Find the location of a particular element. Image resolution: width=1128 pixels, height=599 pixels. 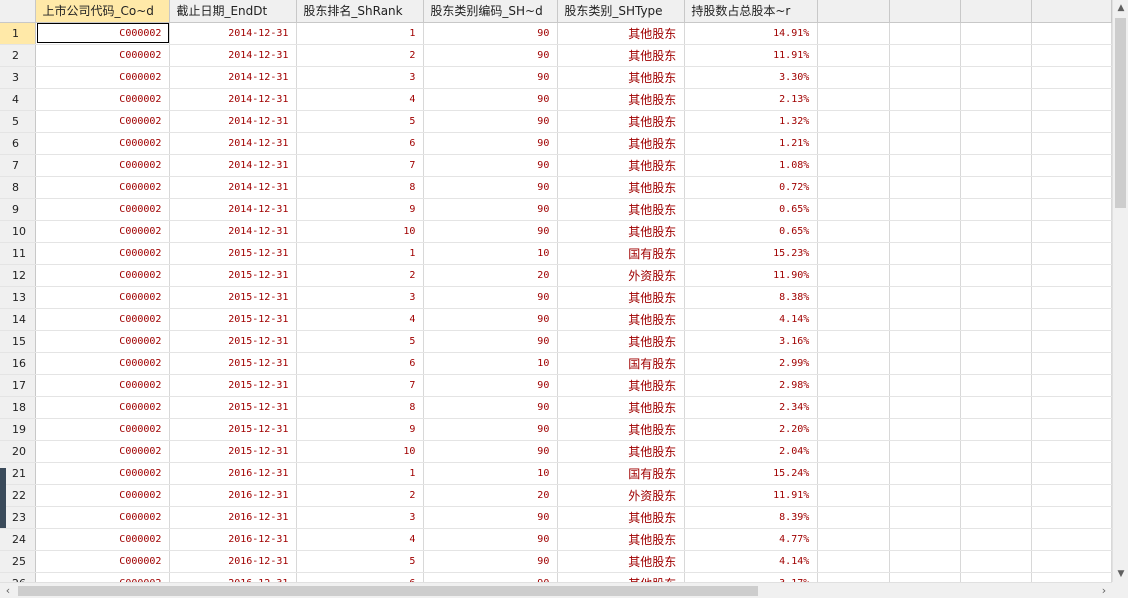

cell-rank: 7 is located at coordinates (360, 165).